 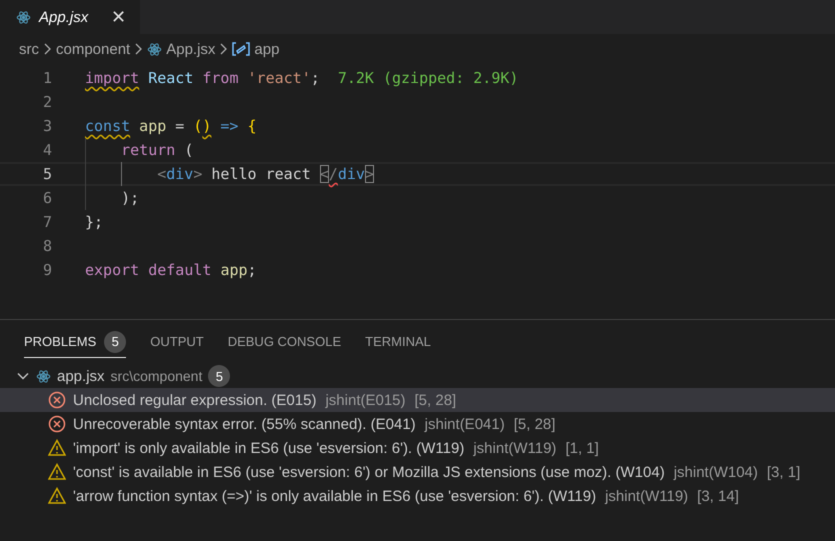 I want to click on code-token: };, so click(x=94, y=222).